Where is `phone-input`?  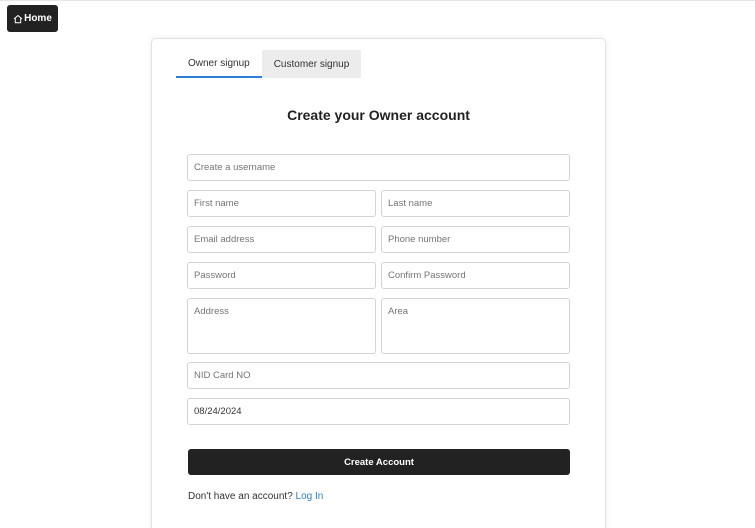 phone-input is located at coordinates (475, 239).